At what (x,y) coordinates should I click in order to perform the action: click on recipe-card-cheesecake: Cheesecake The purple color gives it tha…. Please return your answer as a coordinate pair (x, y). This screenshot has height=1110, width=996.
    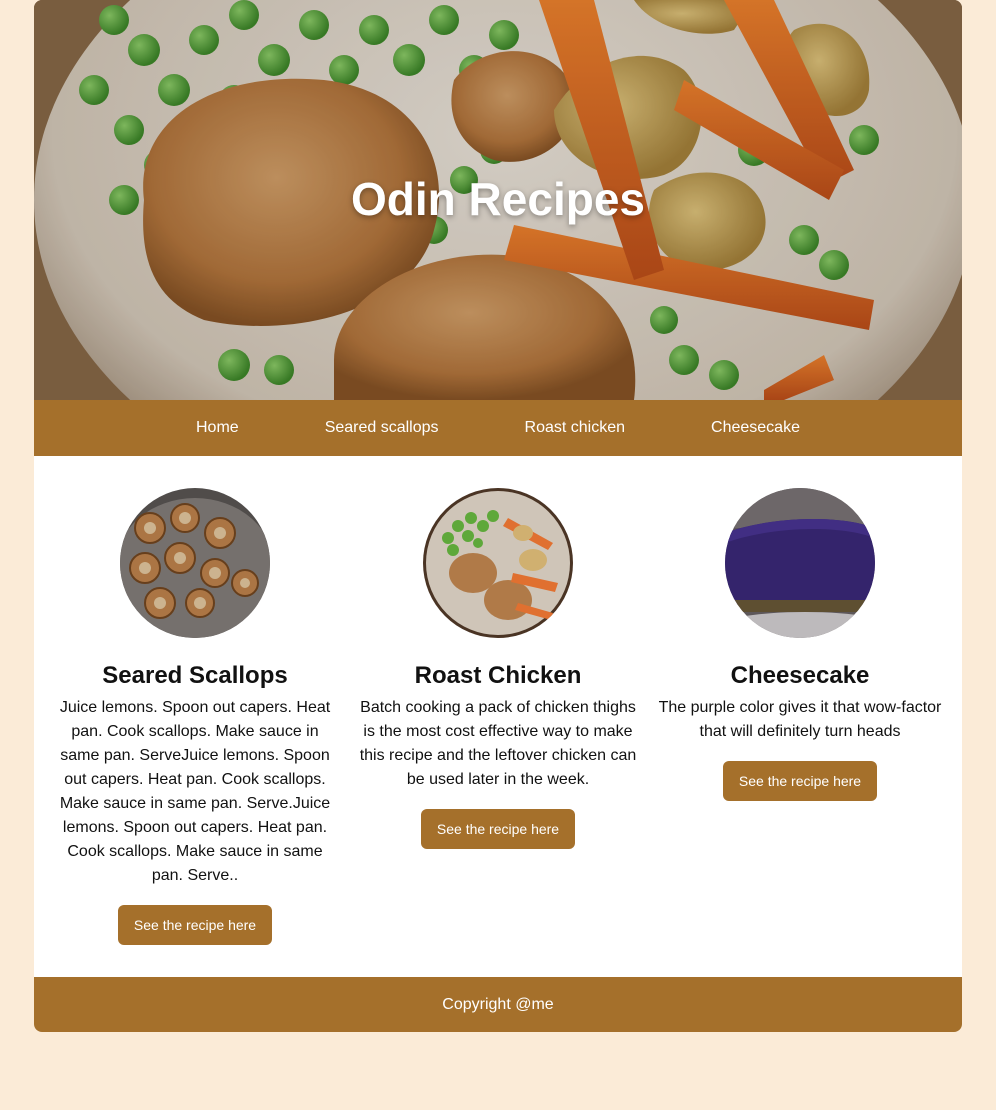
    Looking at the image, I should click on (800, 644).